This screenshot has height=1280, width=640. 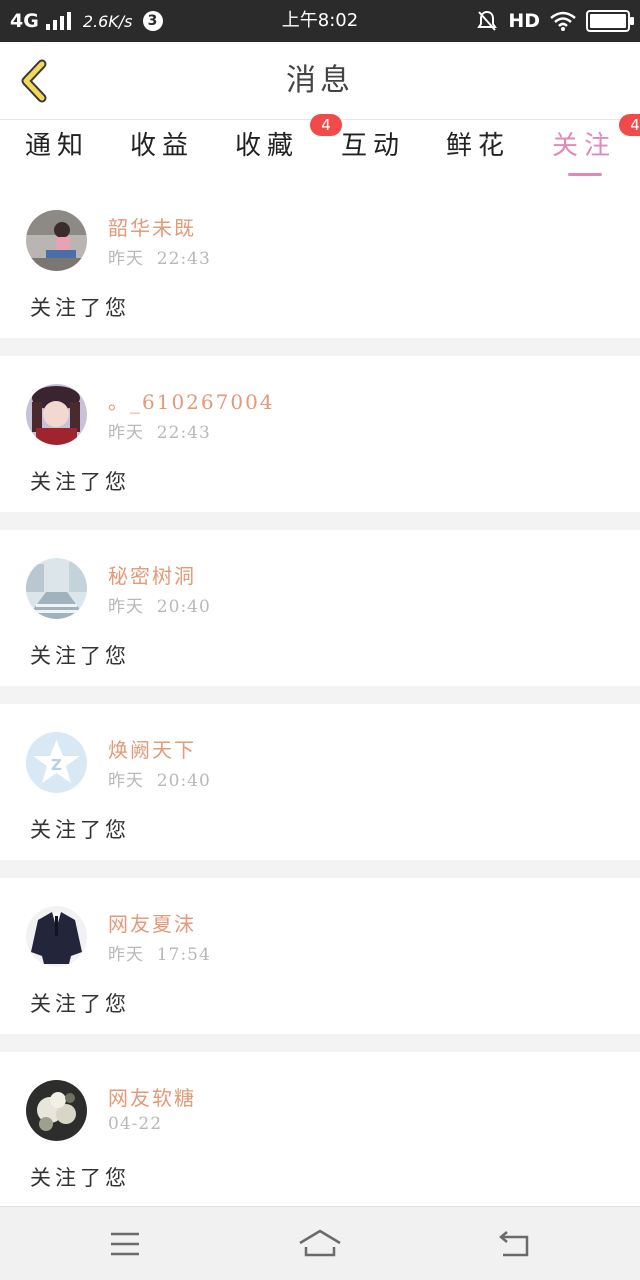 What do you see at coordinates (152, 748) in the screenshot?
I see `user-name: 焕阙天下` at bounding box center [152, 748].